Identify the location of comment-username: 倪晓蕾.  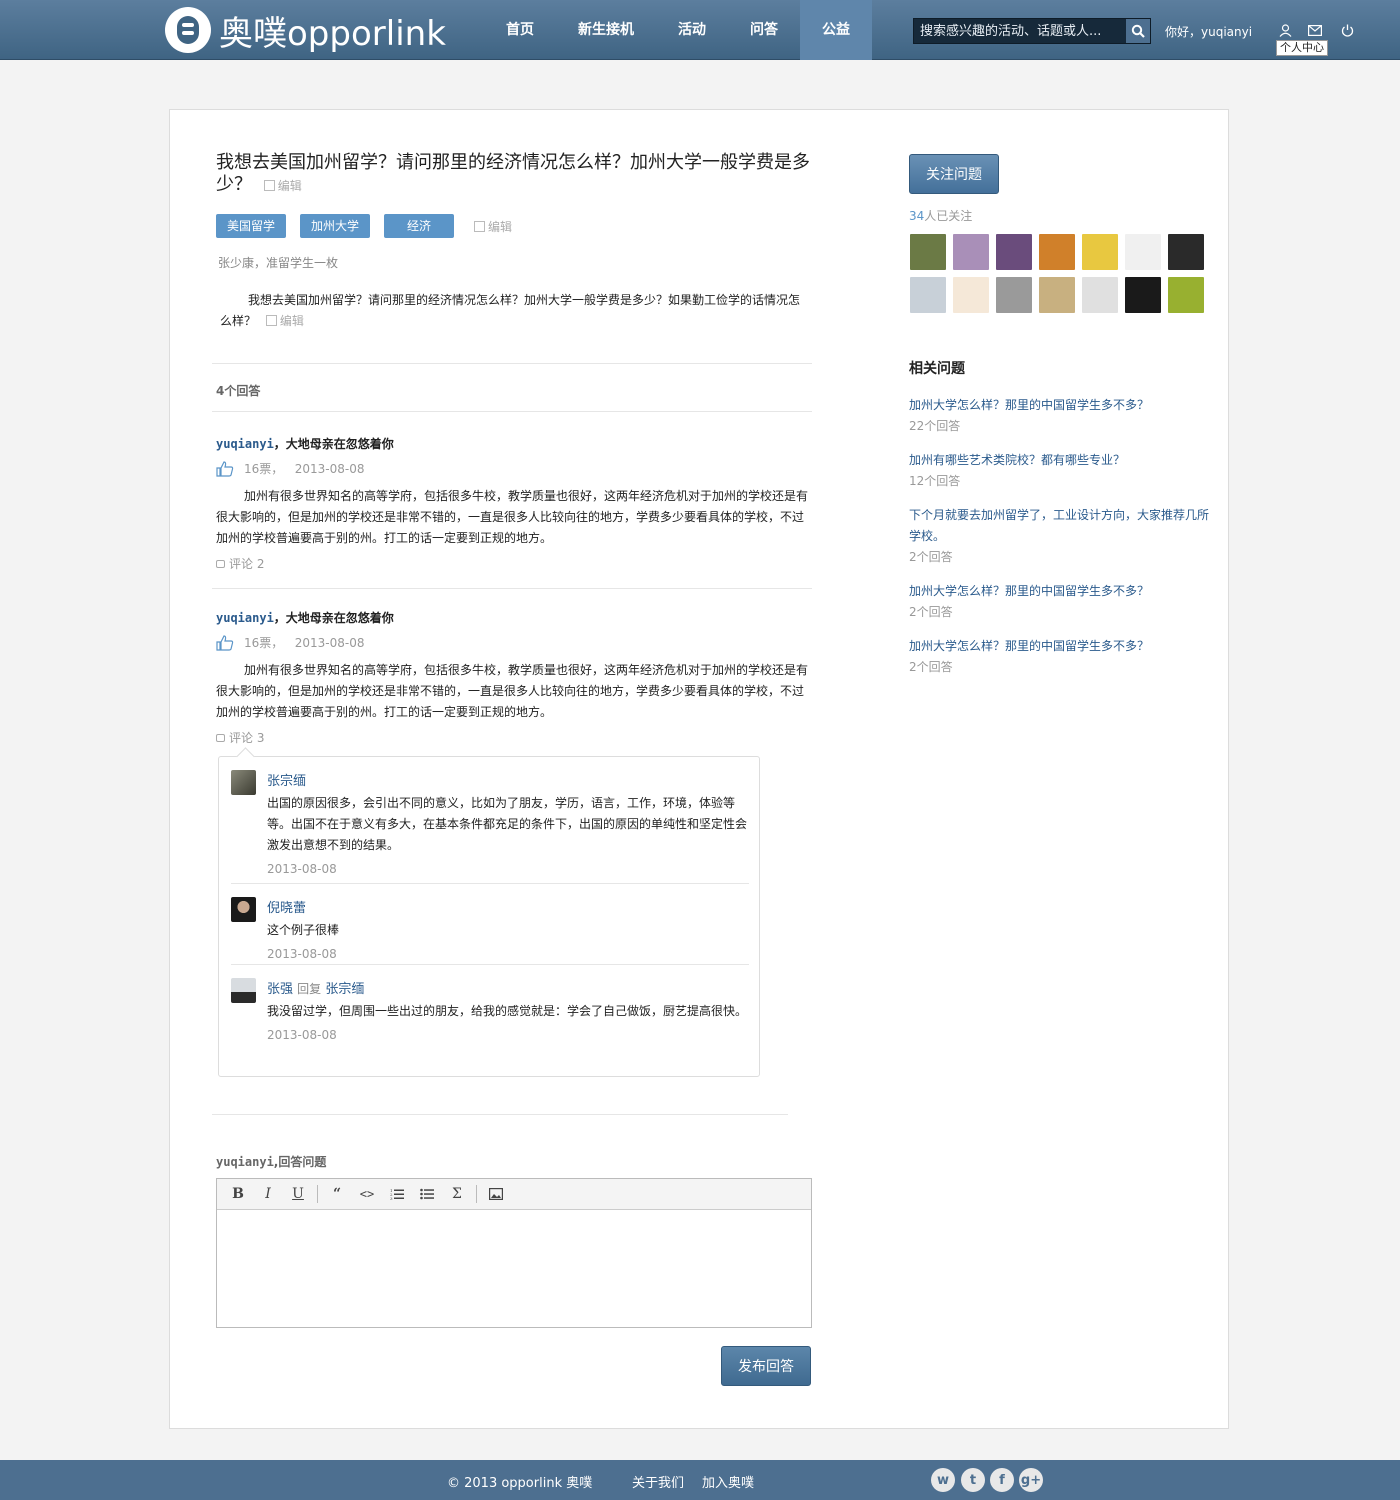
(508, 906).